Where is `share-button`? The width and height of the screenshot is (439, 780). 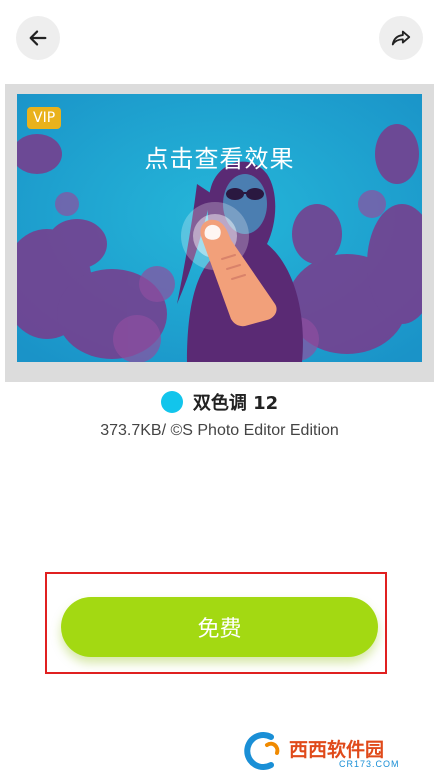 share-button is located at coordinates (401, 38).